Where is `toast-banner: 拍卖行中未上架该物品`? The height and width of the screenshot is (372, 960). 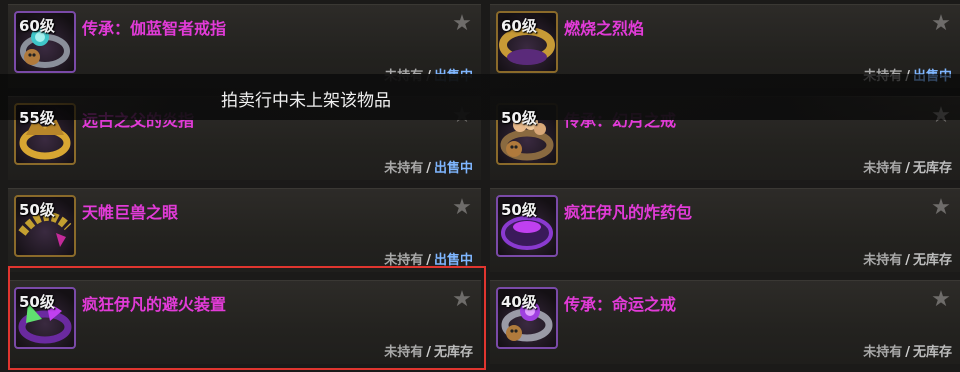
toast-banner: 拍卖行中未上架该物品 is located at coordinates (480, 97).